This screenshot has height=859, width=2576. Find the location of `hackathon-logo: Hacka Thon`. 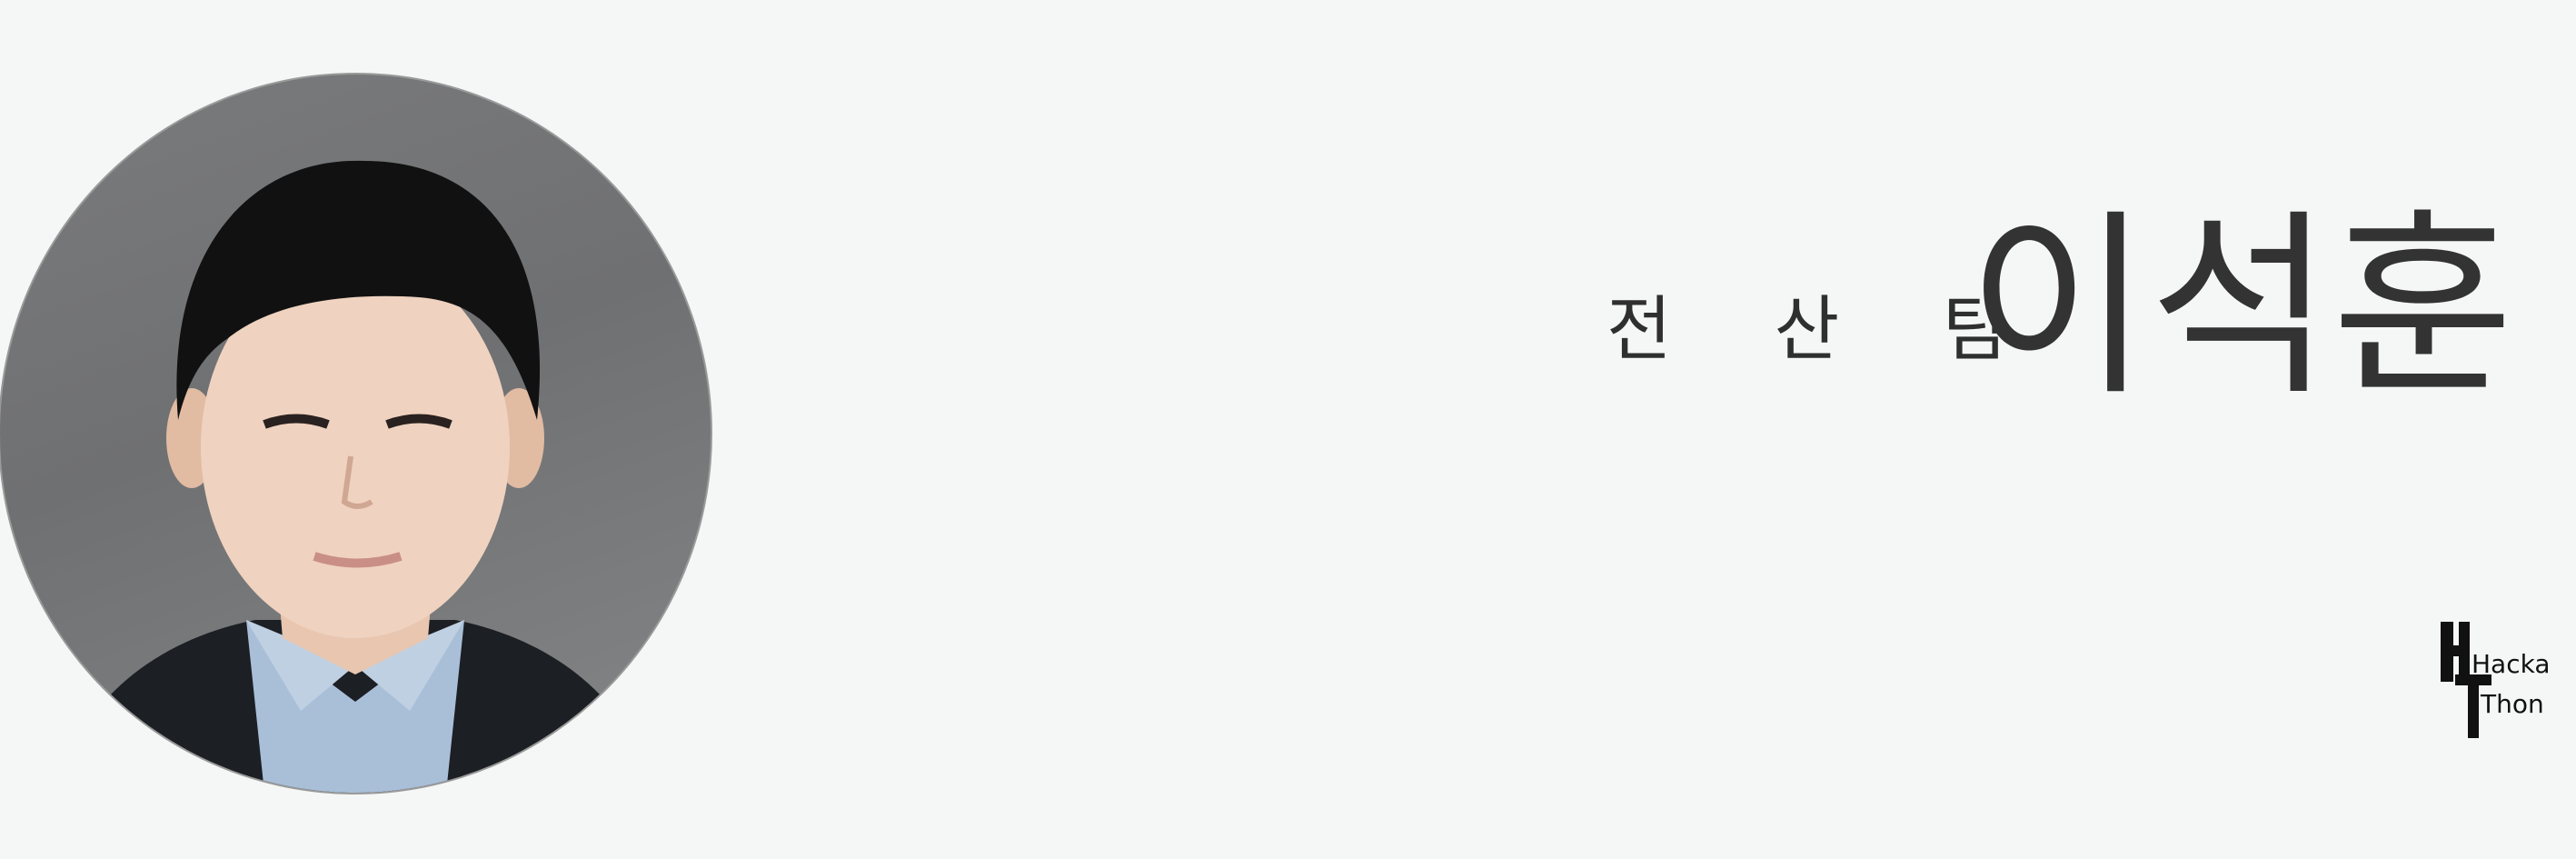

hackathon-logo: Hacka Thon is located at coordinates (2496, 679).